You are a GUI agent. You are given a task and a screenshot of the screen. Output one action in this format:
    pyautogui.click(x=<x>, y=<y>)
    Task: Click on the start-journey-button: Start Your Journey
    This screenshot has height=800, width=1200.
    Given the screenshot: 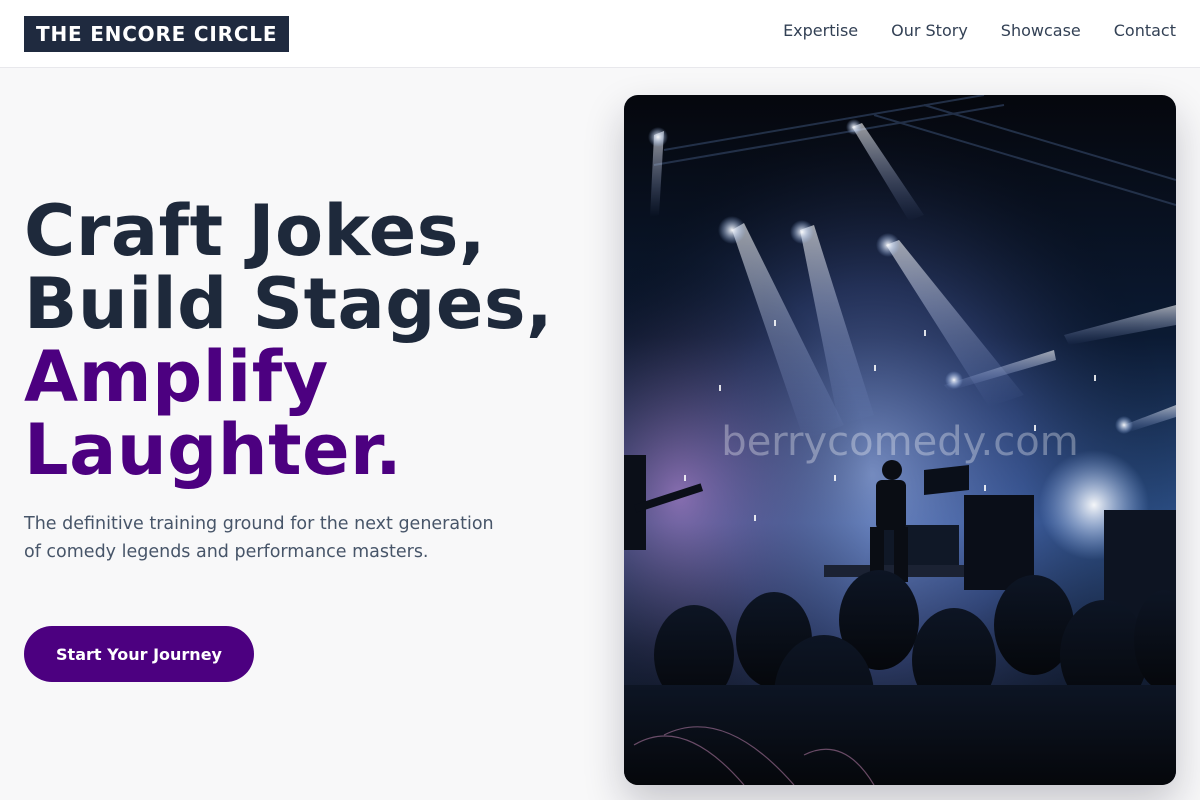 What is the action you would take?
    pyautogui.click(x=139, y=654)
    